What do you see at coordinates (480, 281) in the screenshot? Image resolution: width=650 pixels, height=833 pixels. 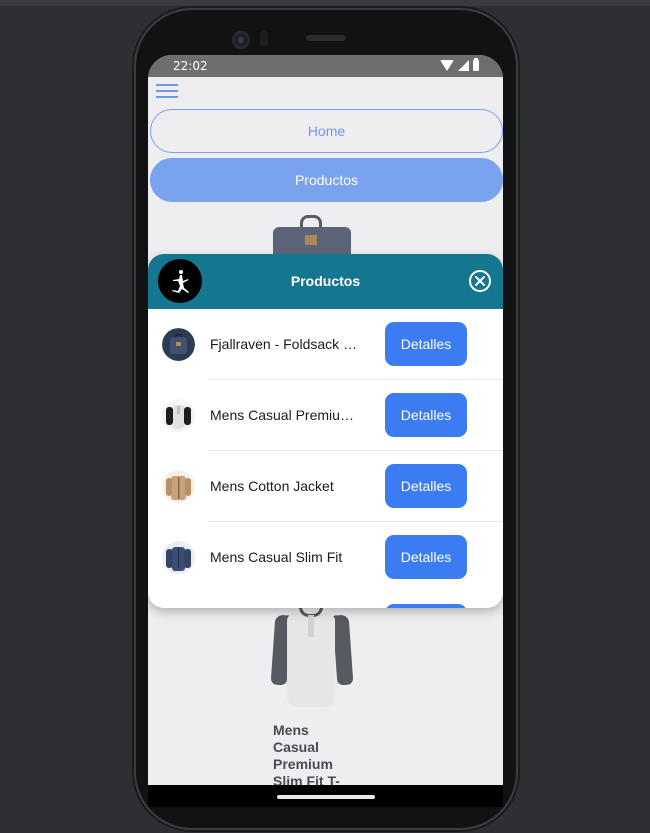 I see `close-circle-icon` at bounding box center [480, 281].